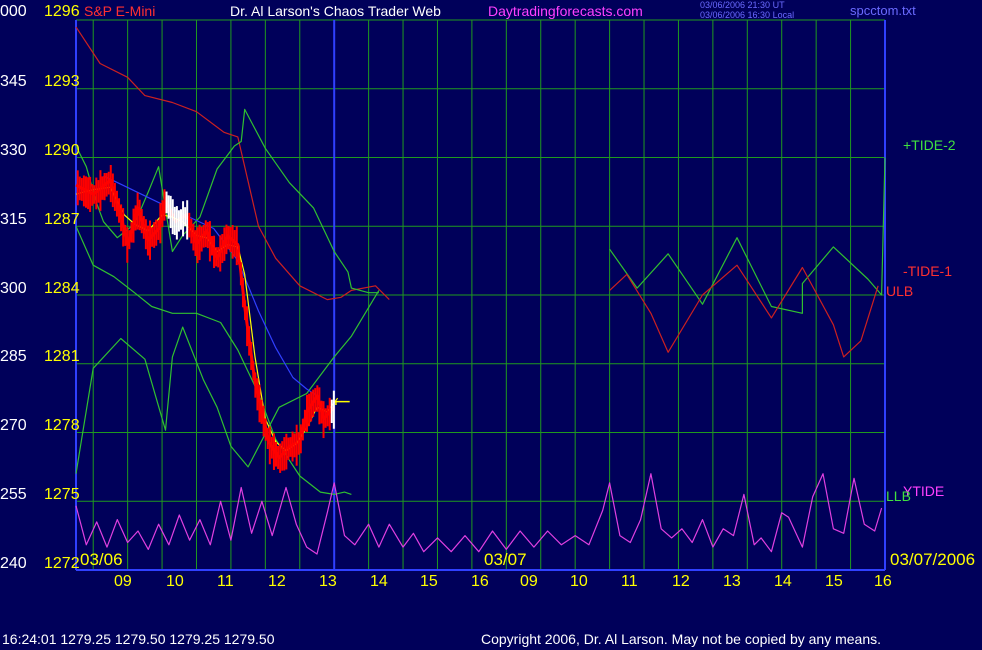  Describe the element at coordinates (900, 291) in the screenshot. I see `ulb-label: ULB` at that location.